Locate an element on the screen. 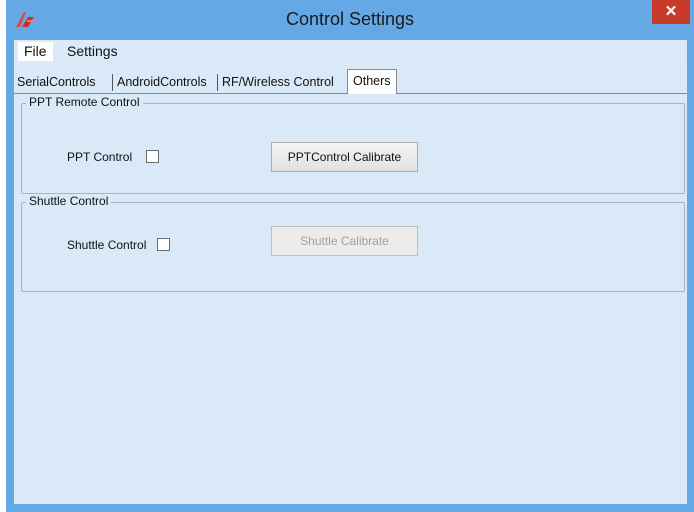  menu-file: File is located at coordinates (35, 51).